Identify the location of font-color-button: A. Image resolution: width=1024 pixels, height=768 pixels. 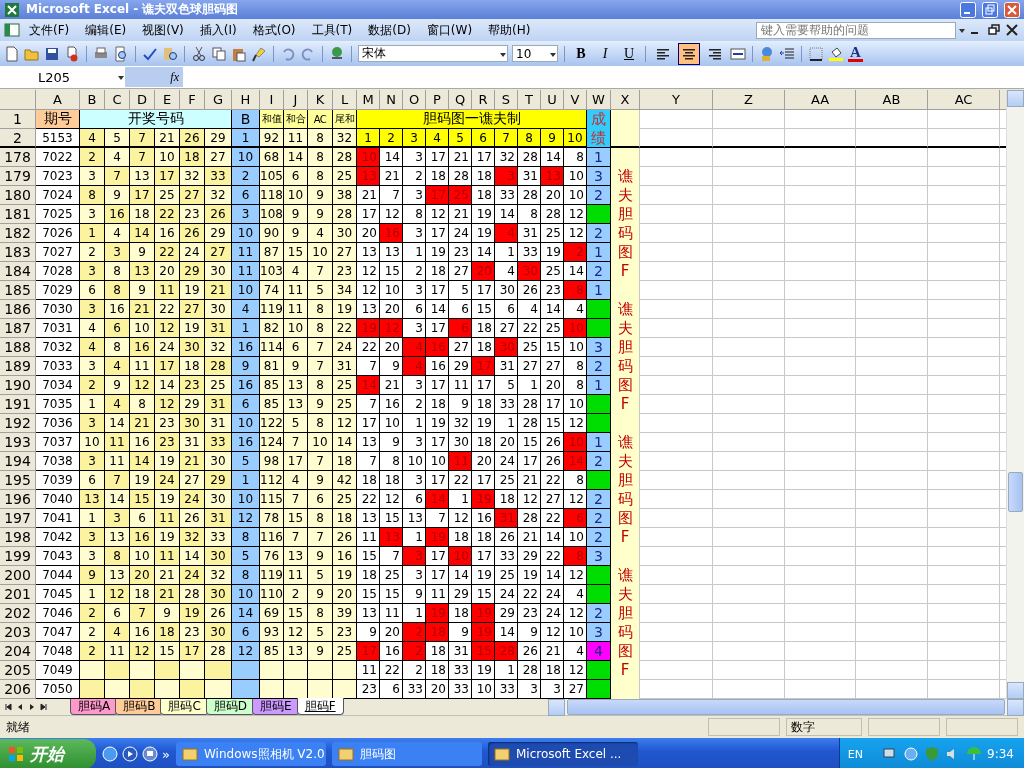
(855, 53).